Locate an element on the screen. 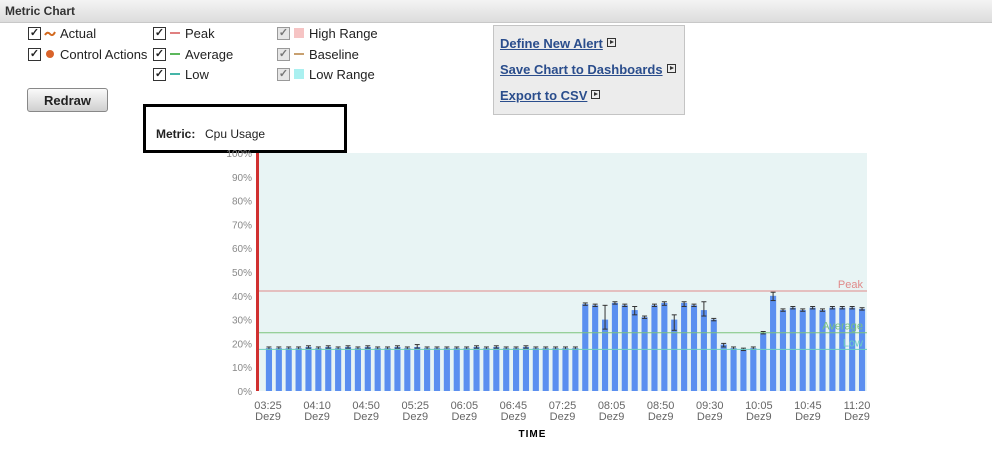 Image resolution: width=992 pixels, height=454 pixels. y-tick-label: 80% is located at coordinates (242, 202).